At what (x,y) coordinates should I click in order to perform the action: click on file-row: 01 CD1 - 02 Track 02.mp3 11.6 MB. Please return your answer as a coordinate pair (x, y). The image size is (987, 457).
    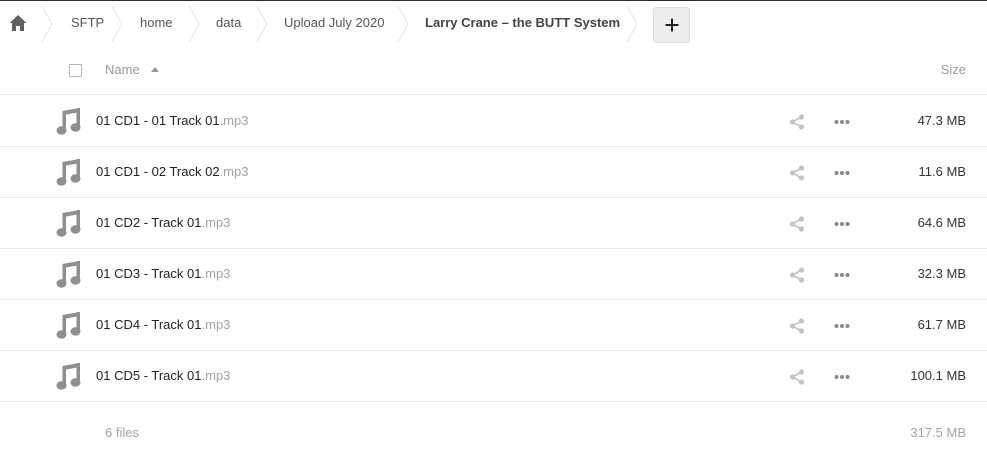
    Looking at the image, I should click on (493, 172).